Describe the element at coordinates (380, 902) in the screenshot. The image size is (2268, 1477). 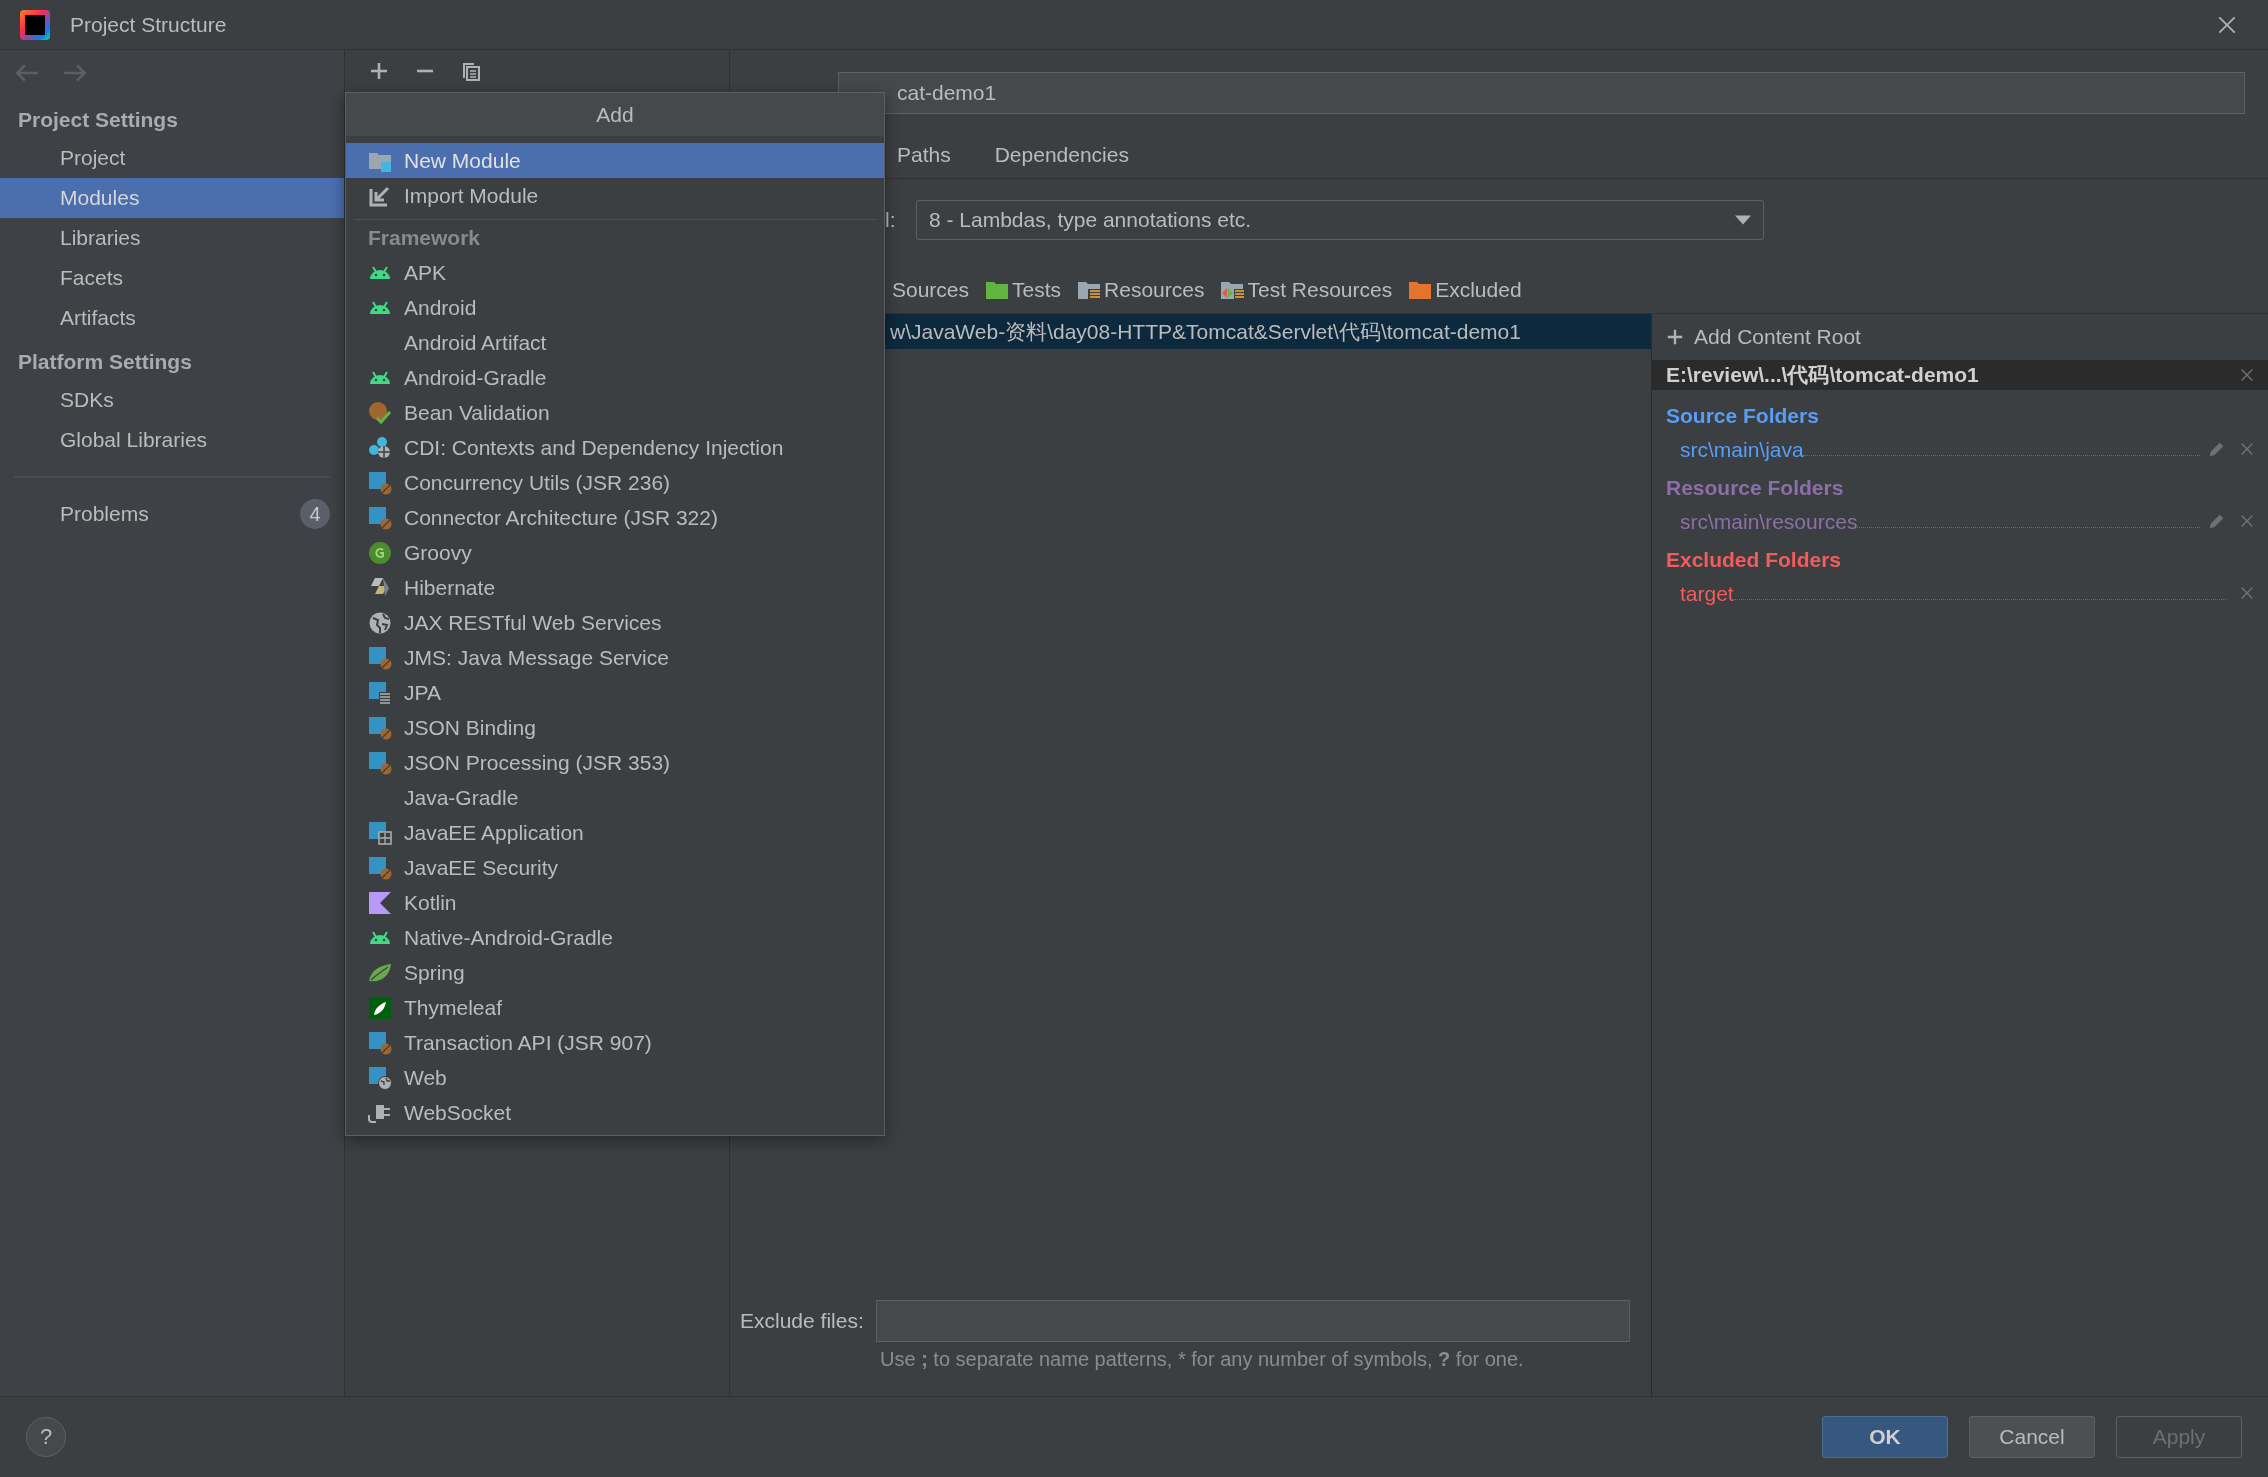
I see `k-flag-icon` at that location.